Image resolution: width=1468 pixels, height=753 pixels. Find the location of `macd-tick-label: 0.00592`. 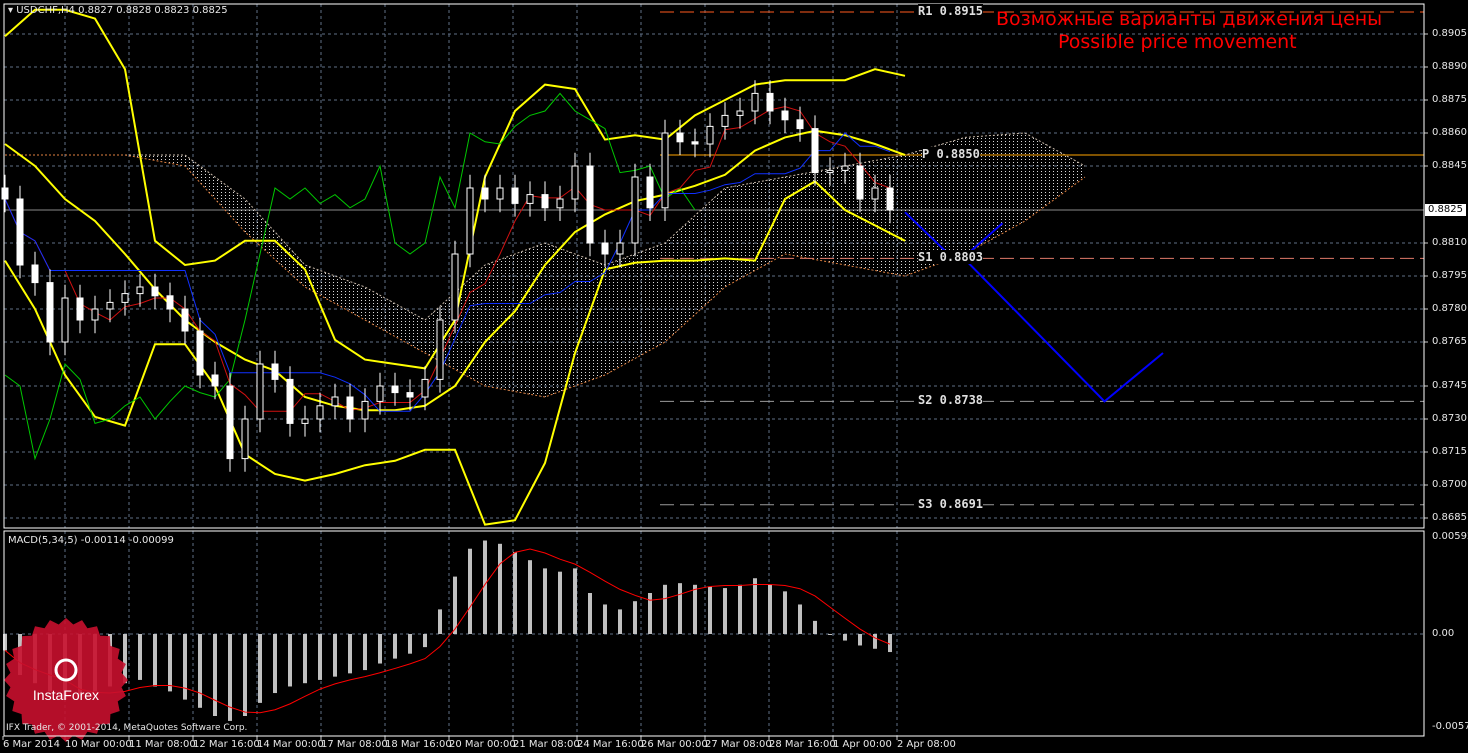

macd-tick-label: 0.00592 is located at coordinates (1450, 536).